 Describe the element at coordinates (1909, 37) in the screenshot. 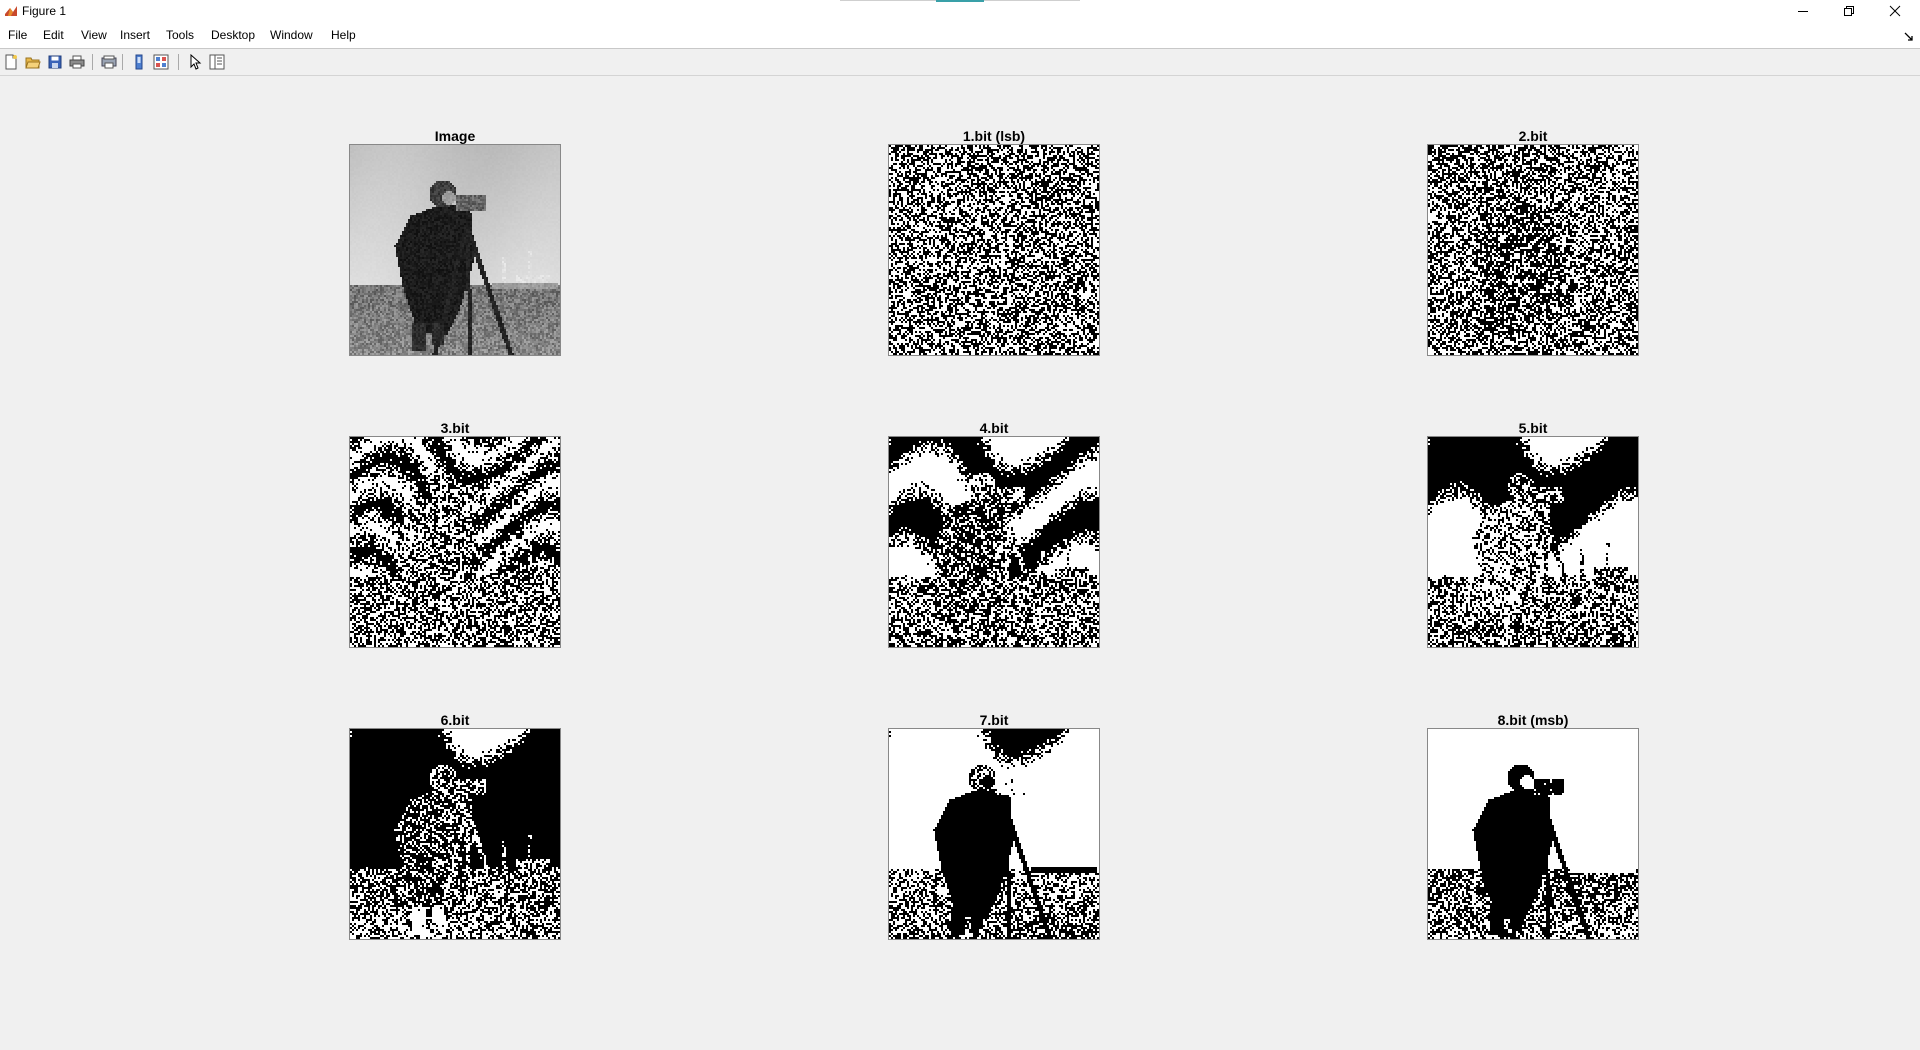

I see `undock-icon` at that location.